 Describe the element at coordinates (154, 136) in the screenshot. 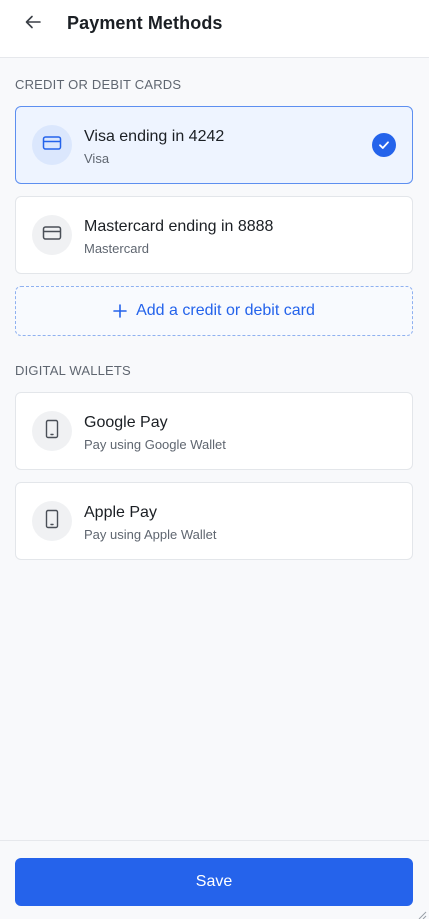

I see `card-title: Visa ending in 4242` at that location.